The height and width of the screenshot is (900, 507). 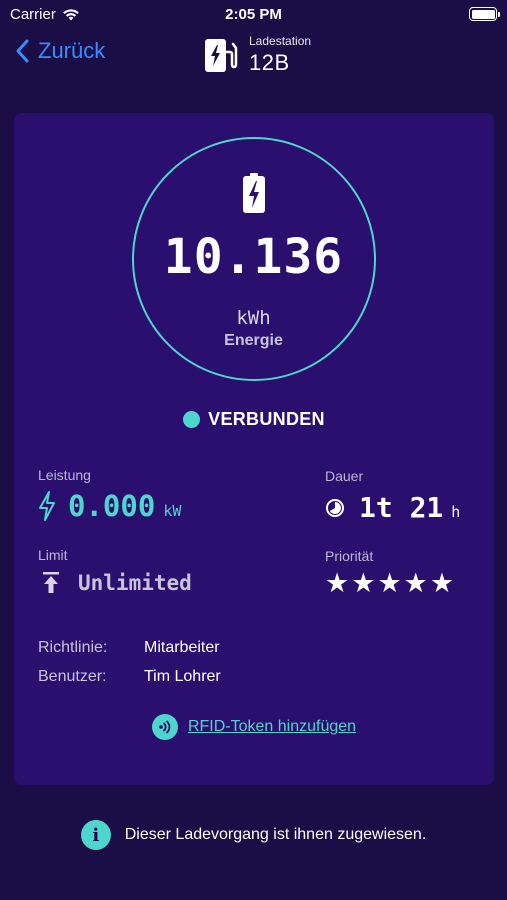 I want to click on policy-label: Richtlinie:, so click(x=73, y=647).